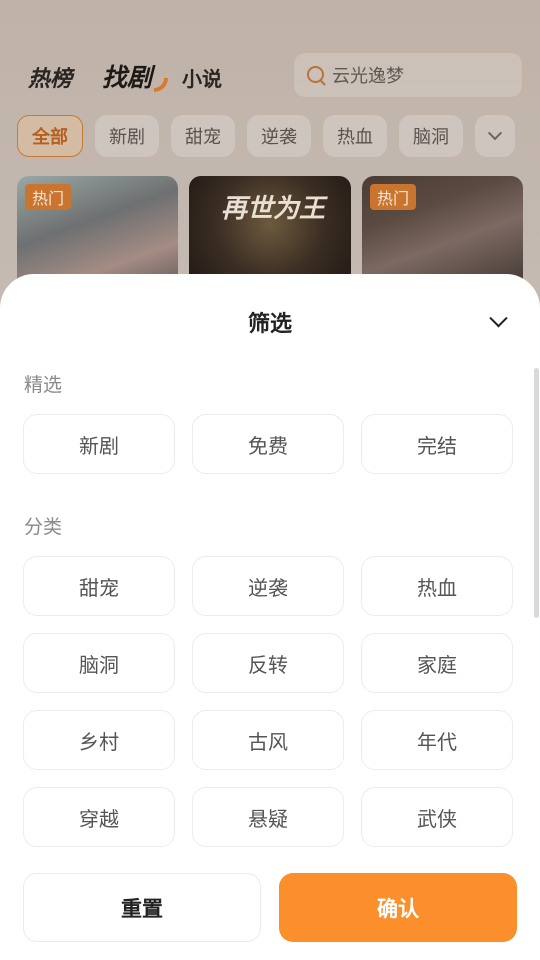 This screenshot has width=540, height=960. Describe the element at coordinates (437, 663) in the screenshot. I see `filter-option-family: 家庭` at that location.